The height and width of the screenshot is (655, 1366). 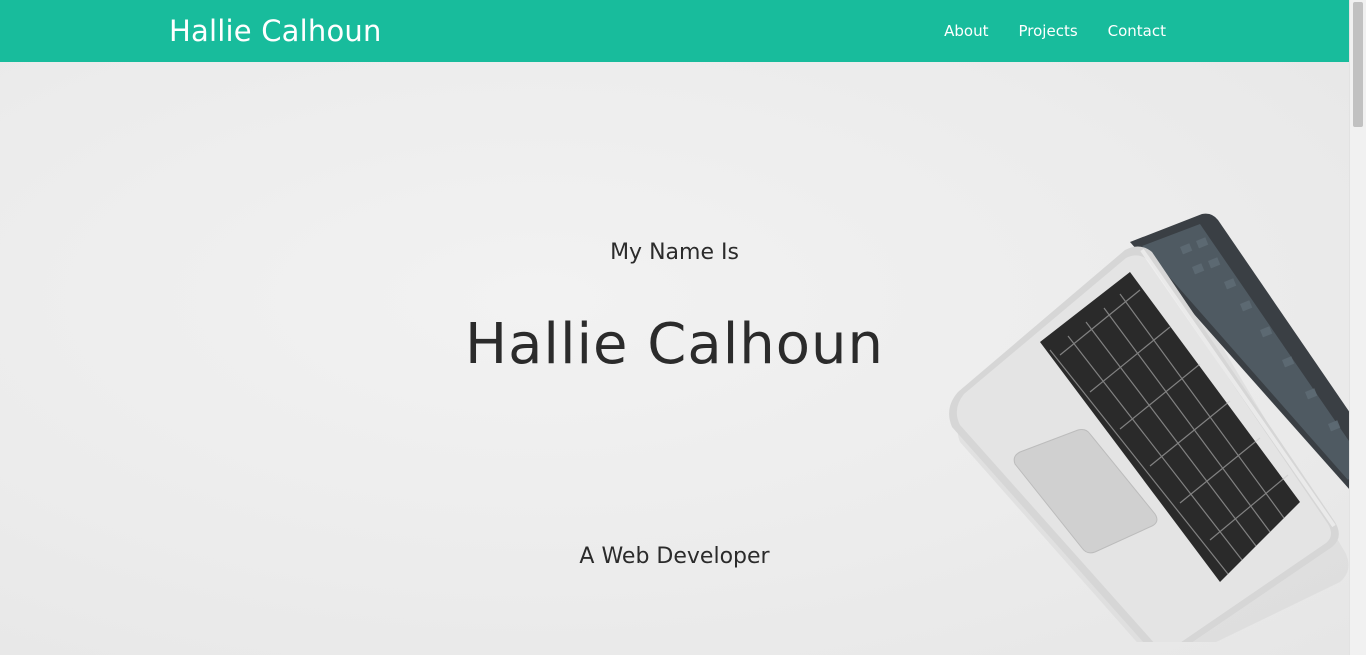 What do you see at coordinates (674, 556) in the screenshot?
I see `hero-role: A Web Developer` at bounding box center [674, 556].